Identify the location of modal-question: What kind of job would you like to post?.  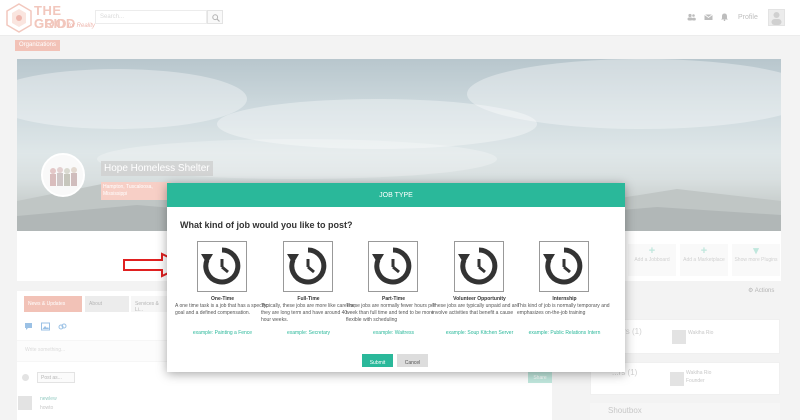
(266, 225).